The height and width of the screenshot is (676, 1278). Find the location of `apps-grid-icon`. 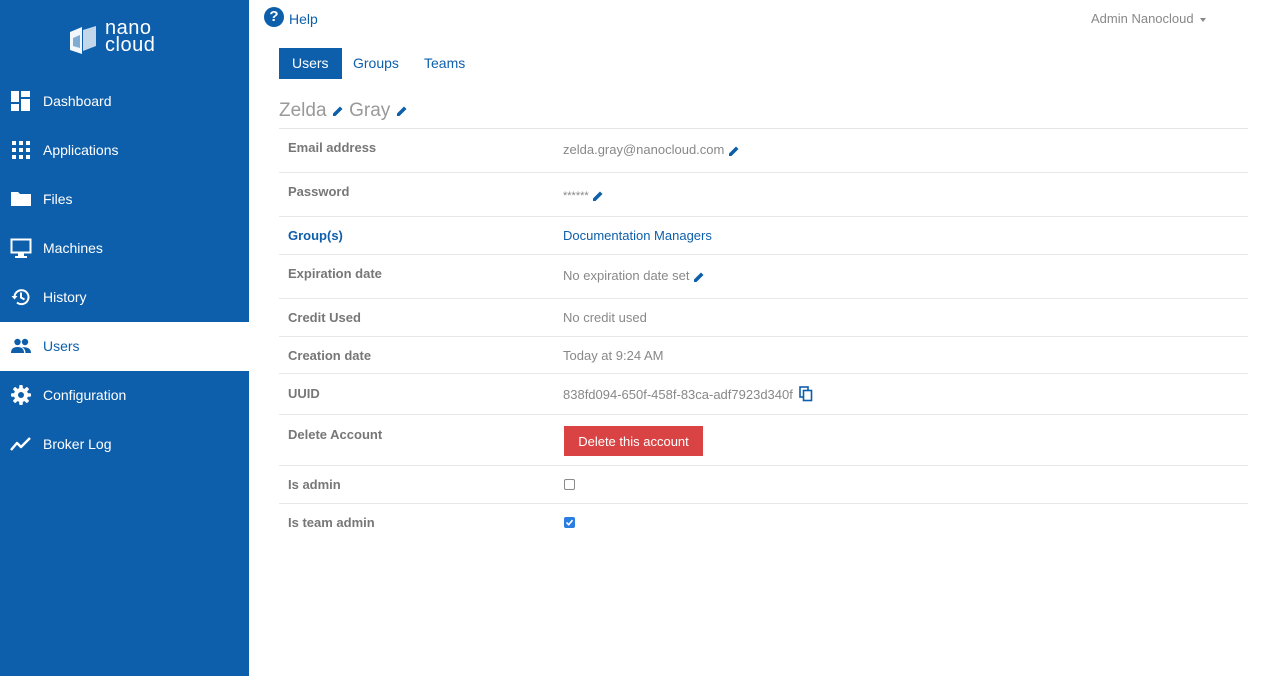

apps-grid-icon is located at coordinates (21, 150).